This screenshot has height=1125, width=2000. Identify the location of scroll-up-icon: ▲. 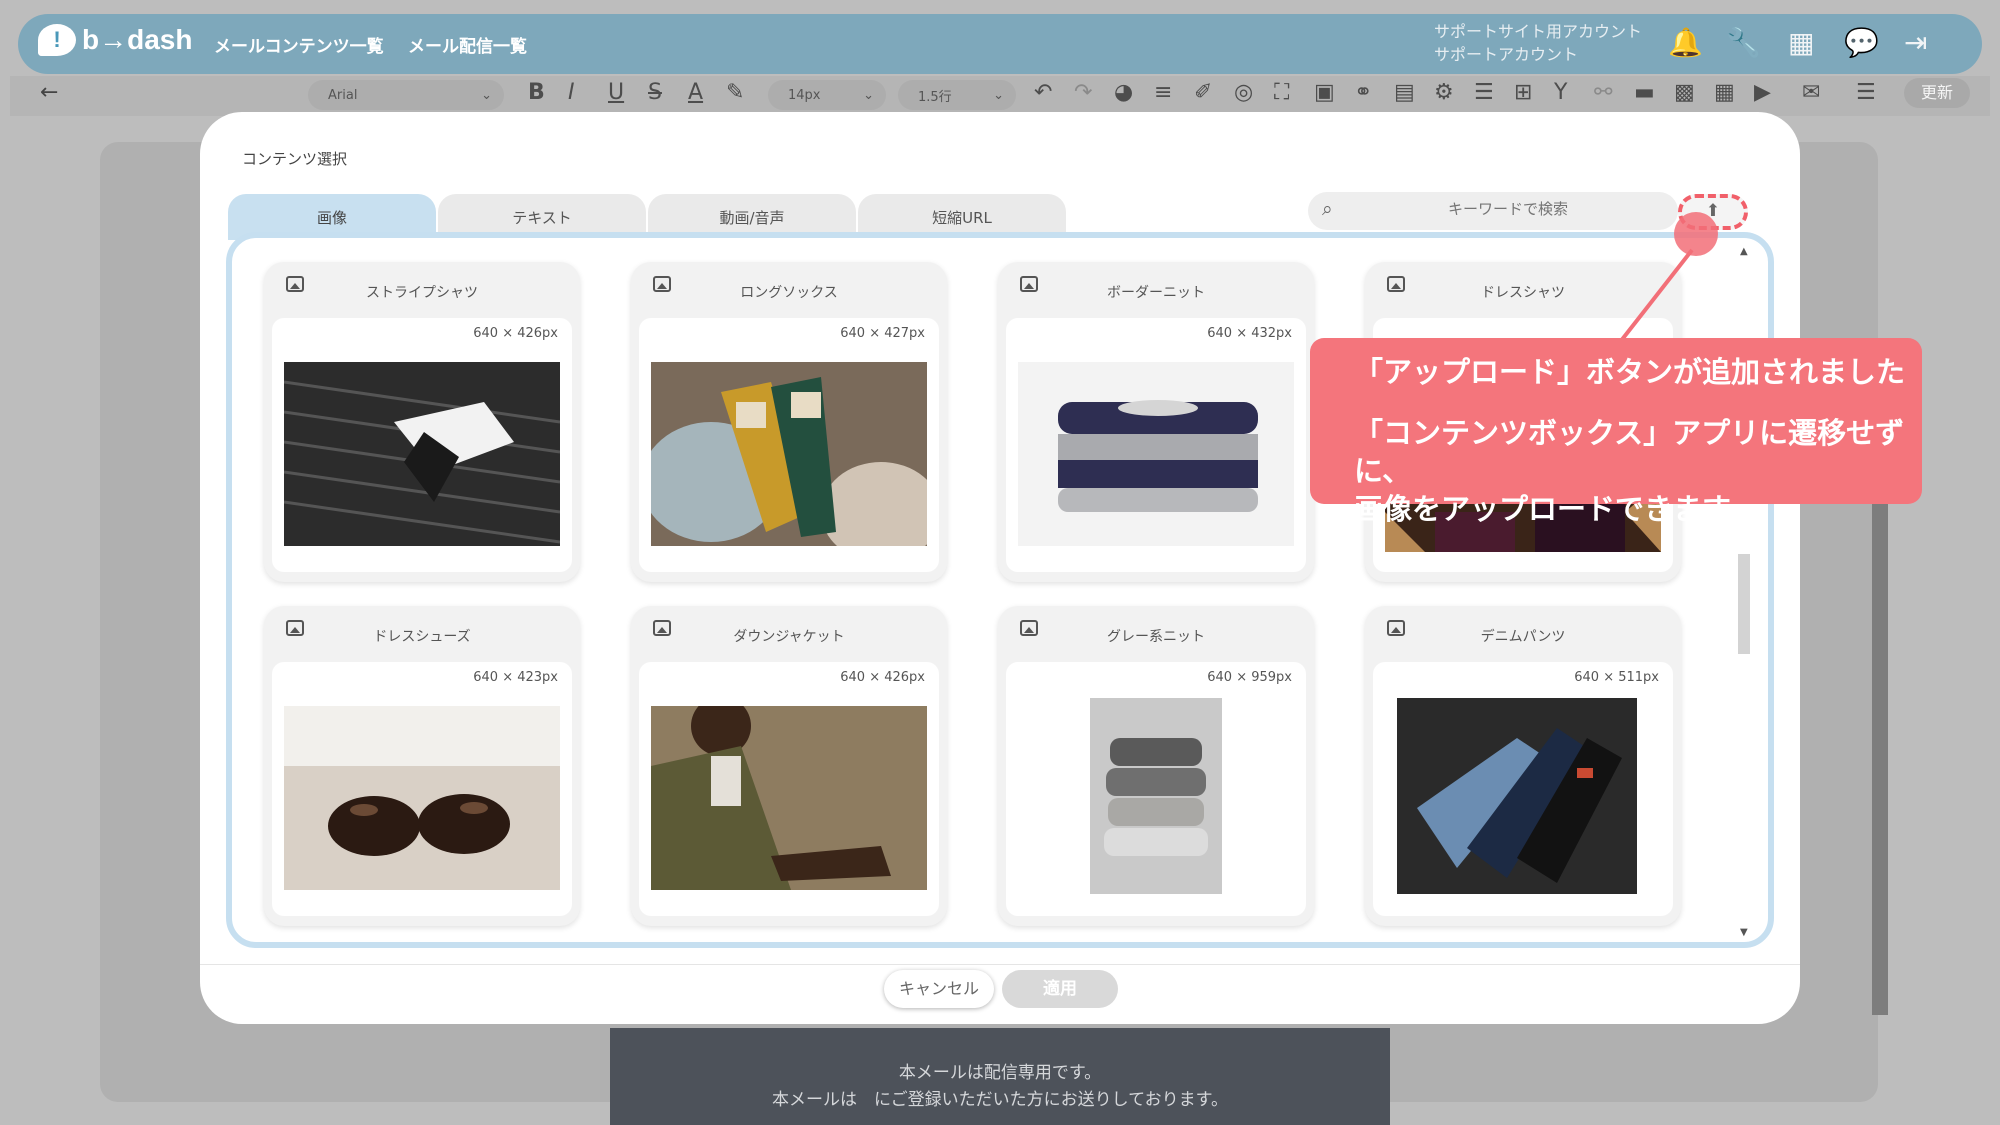
(1744, 251).